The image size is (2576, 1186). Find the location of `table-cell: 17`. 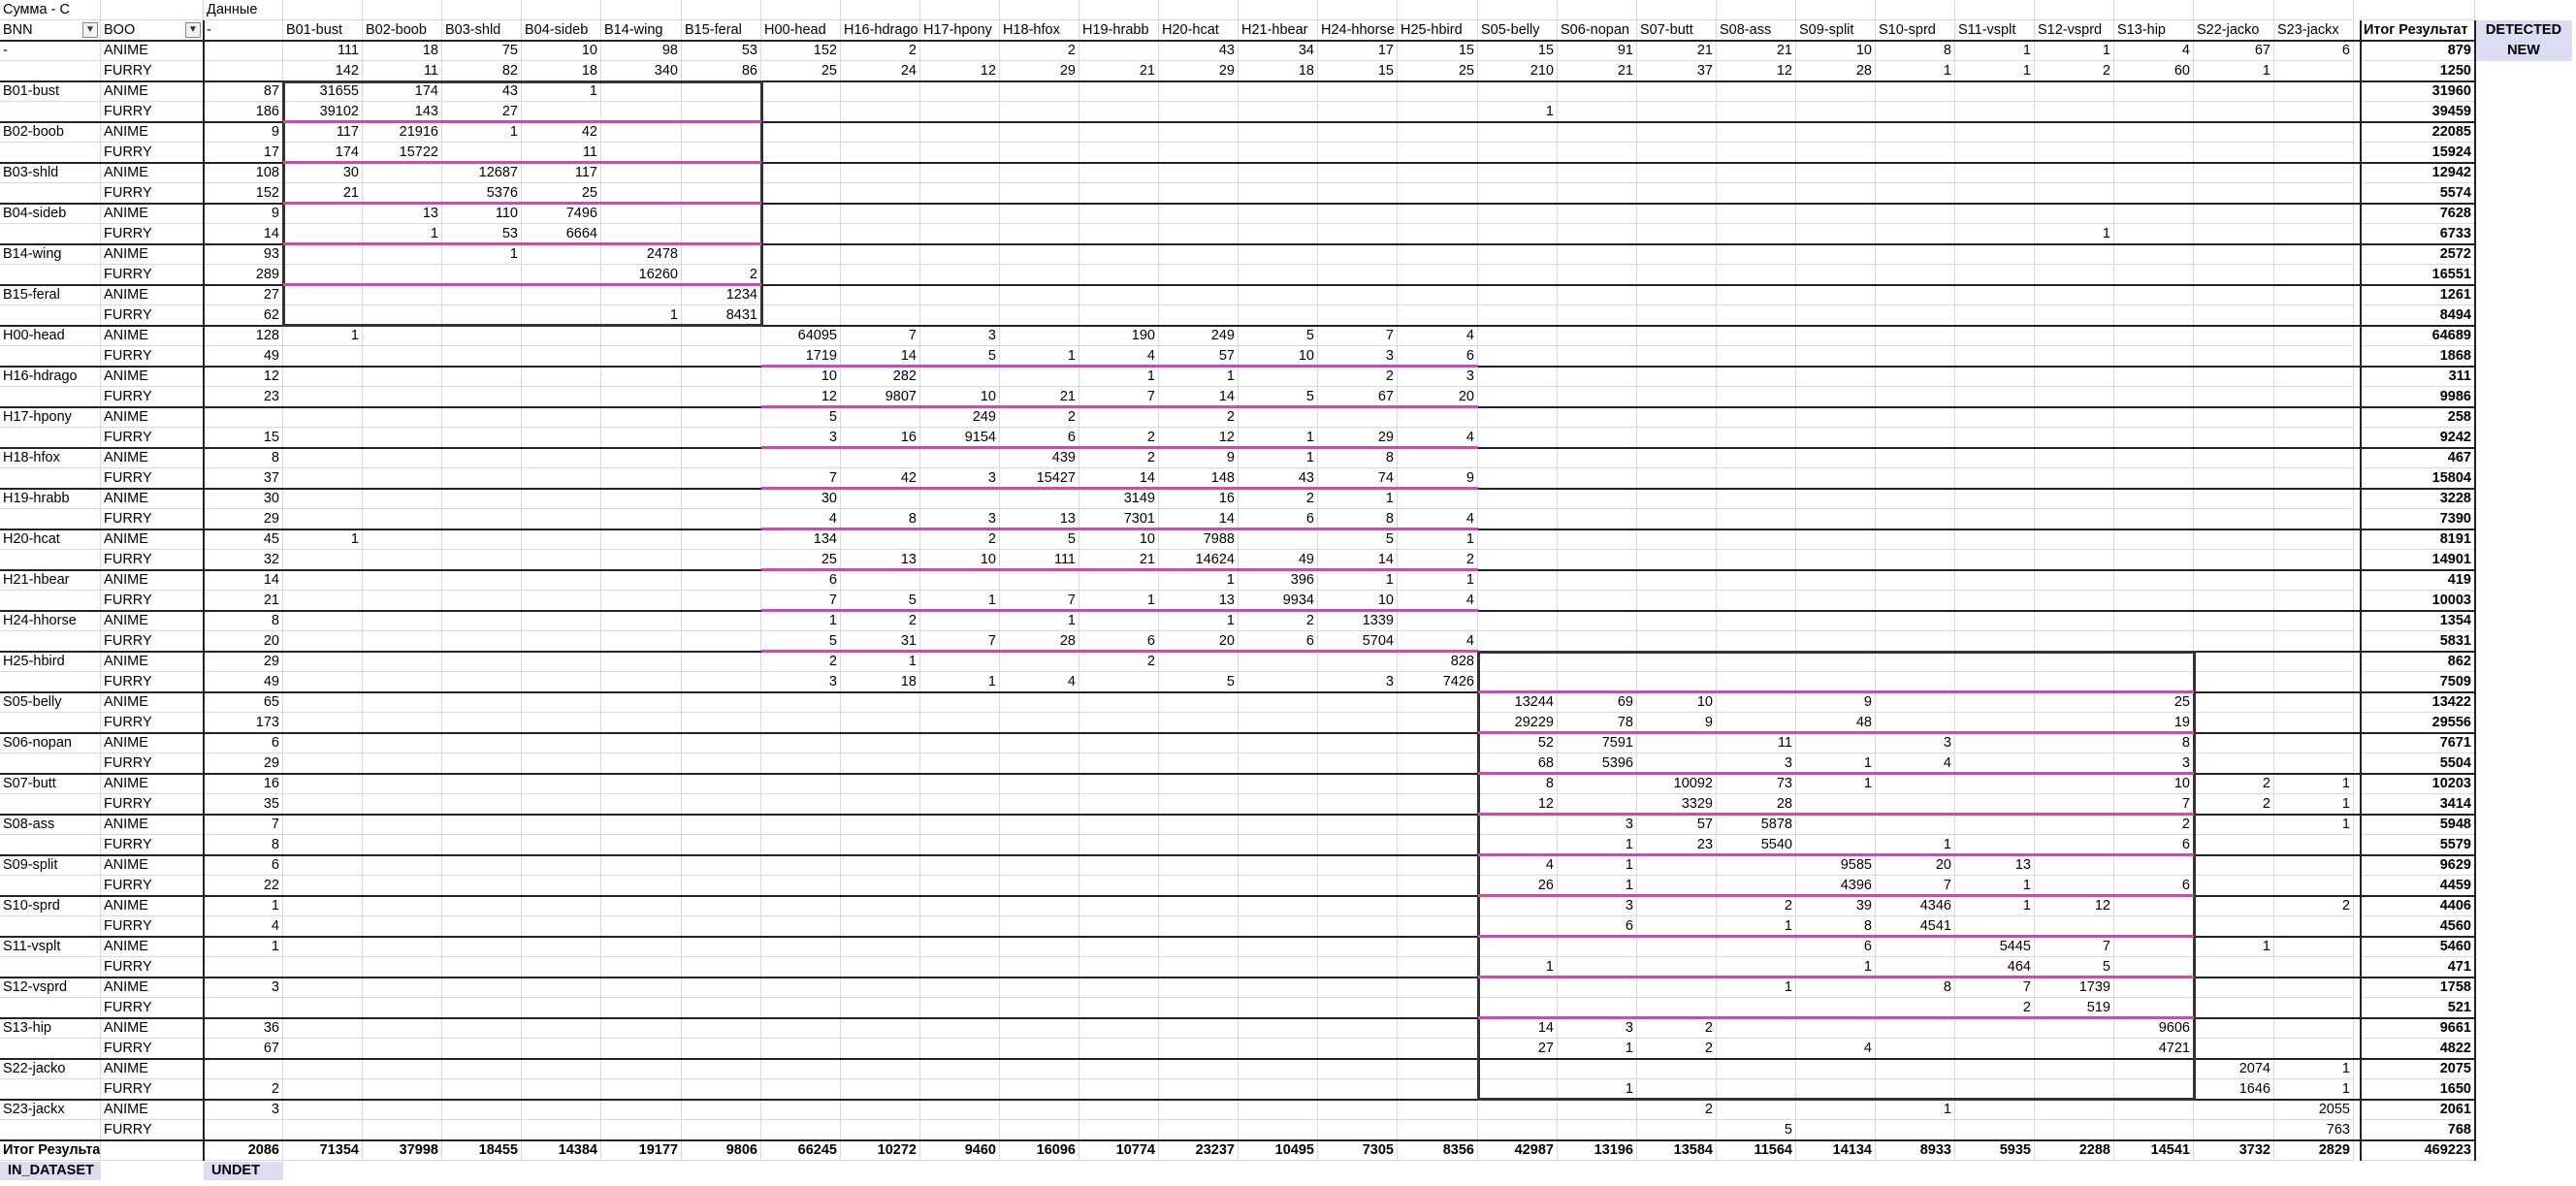

table-cell: 17 is located at coordinates (243, 153).